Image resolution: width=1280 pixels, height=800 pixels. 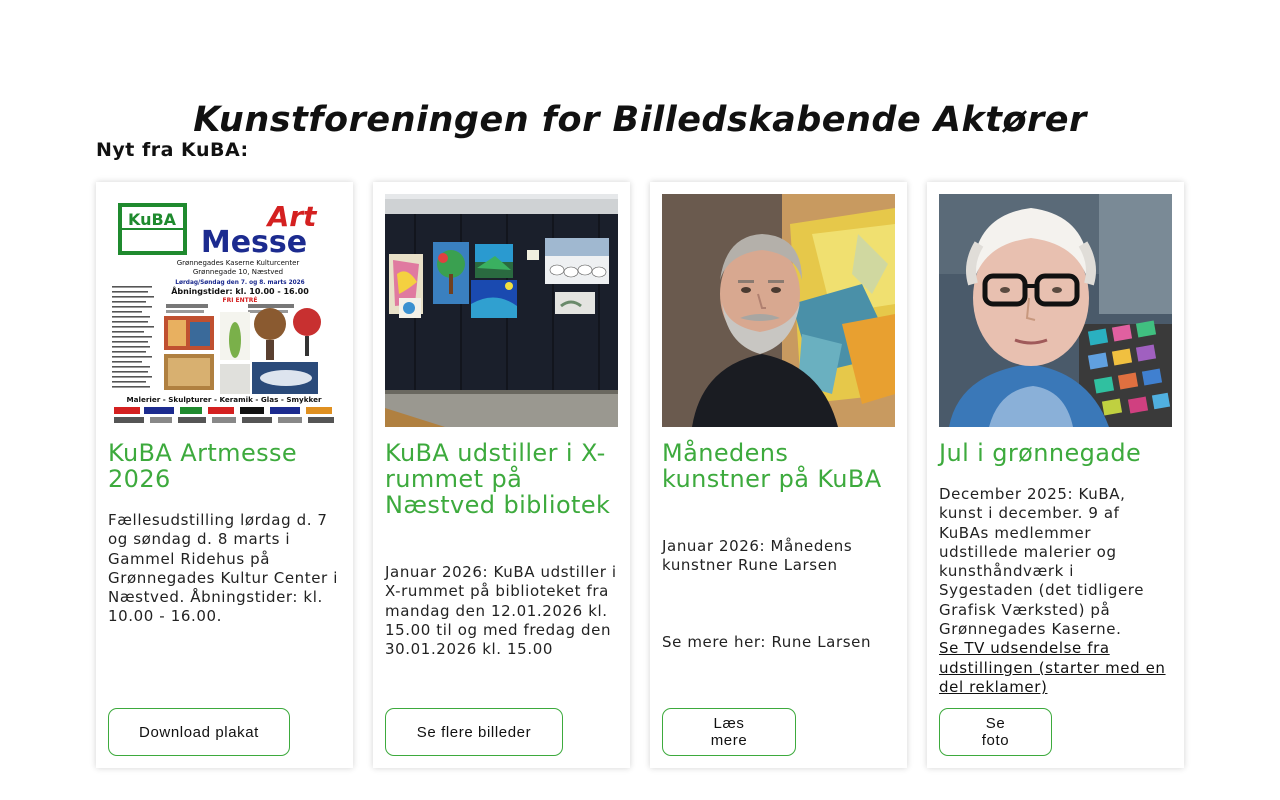 What do you see at coordinates (772, 466) in the screenshot?
I see `card-title: Månedens kunstner på KuBA` at bounding box center [772, 466].